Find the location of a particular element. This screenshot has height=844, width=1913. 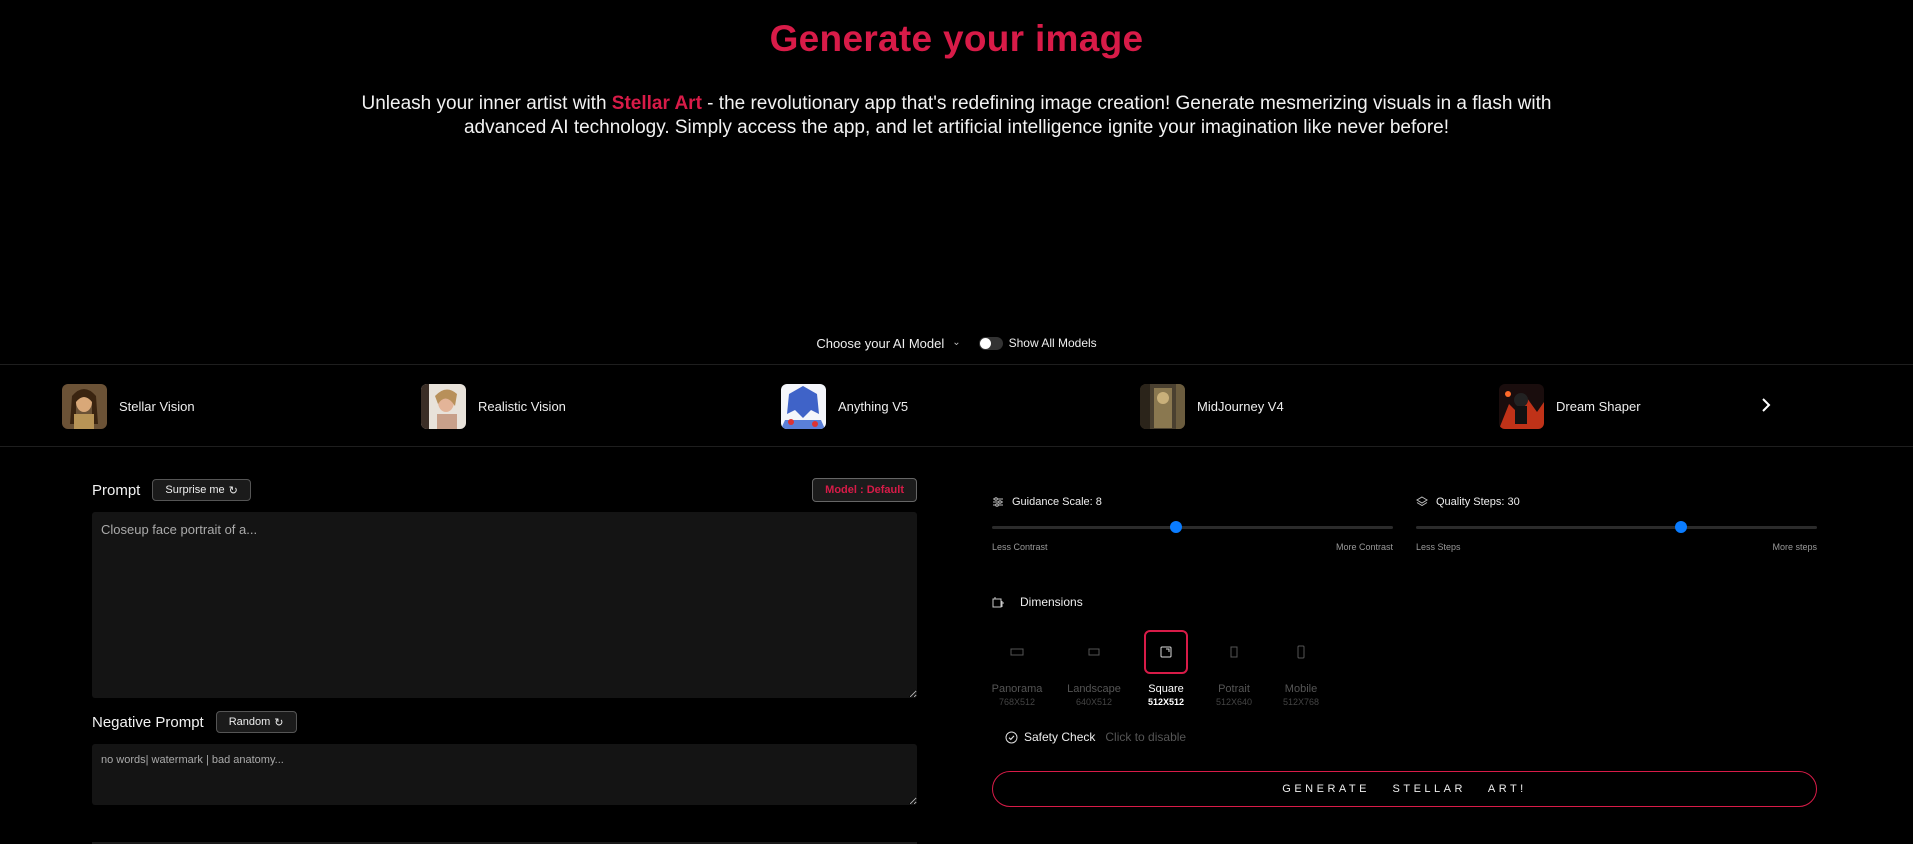

guidance-scale-header: Guidance Scale: 8 is located at coordinates (1192, 502).